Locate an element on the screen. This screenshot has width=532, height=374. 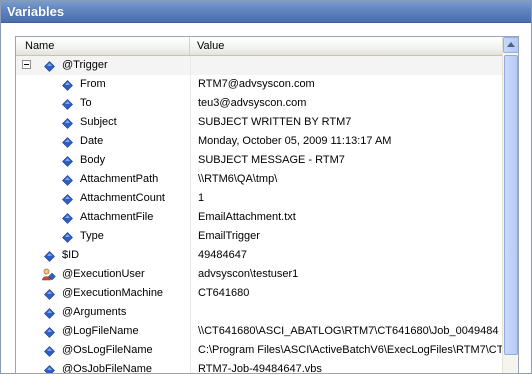
variable-name-cell: To is located at coordinates (103, 103).